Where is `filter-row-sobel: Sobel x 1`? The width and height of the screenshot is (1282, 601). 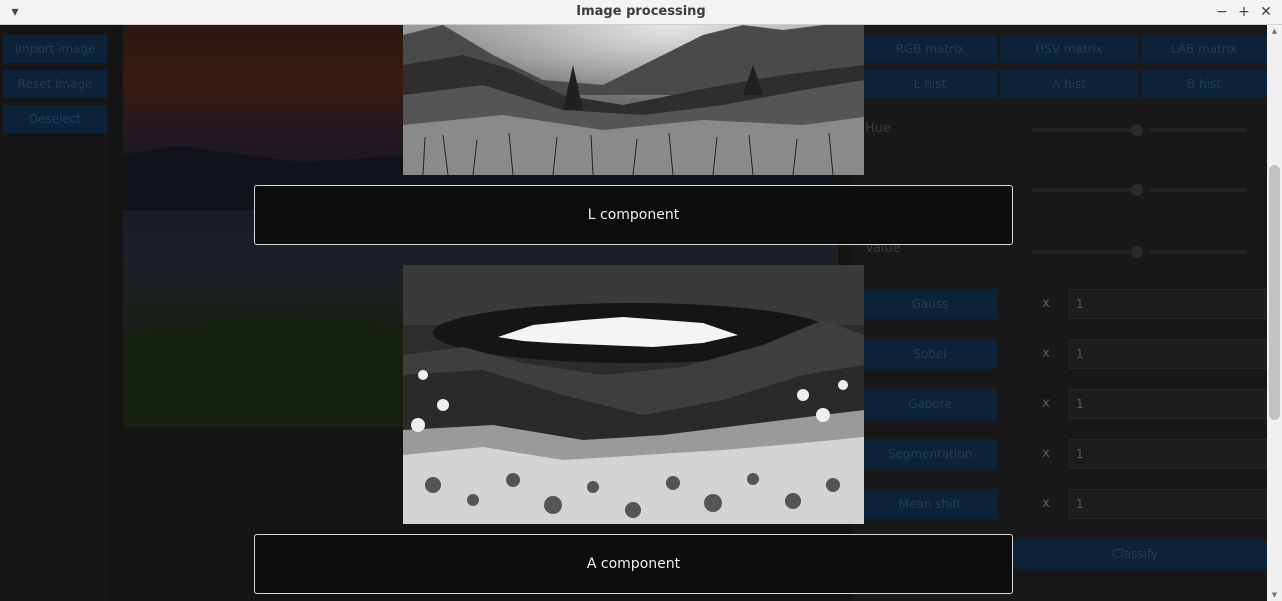
filter-row-sobel: Sobel x 1 is located at coordinates (1065, 354).